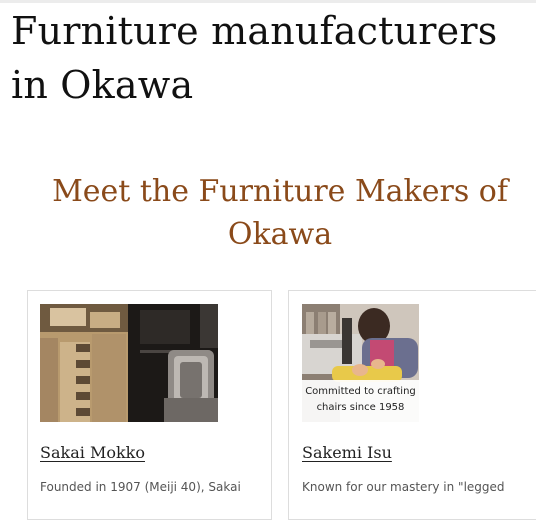 This screenshot has width=536, height=520. I want to click on maker-description: Known for our mastery in "legged, so click(403, 487).